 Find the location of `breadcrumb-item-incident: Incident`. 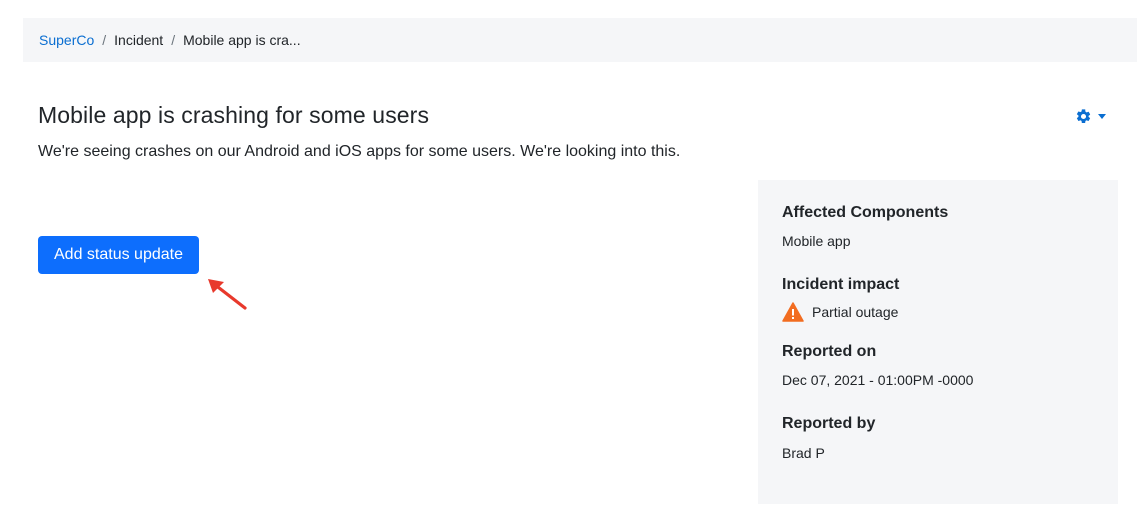

breadcrumb-item-incident: Incident is located at coordinates (138, 40).